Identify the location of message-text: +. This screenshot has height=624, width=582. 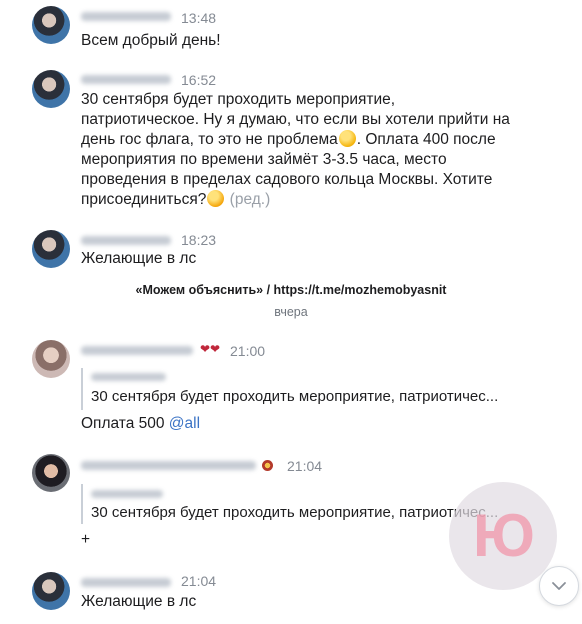
(86, 539).